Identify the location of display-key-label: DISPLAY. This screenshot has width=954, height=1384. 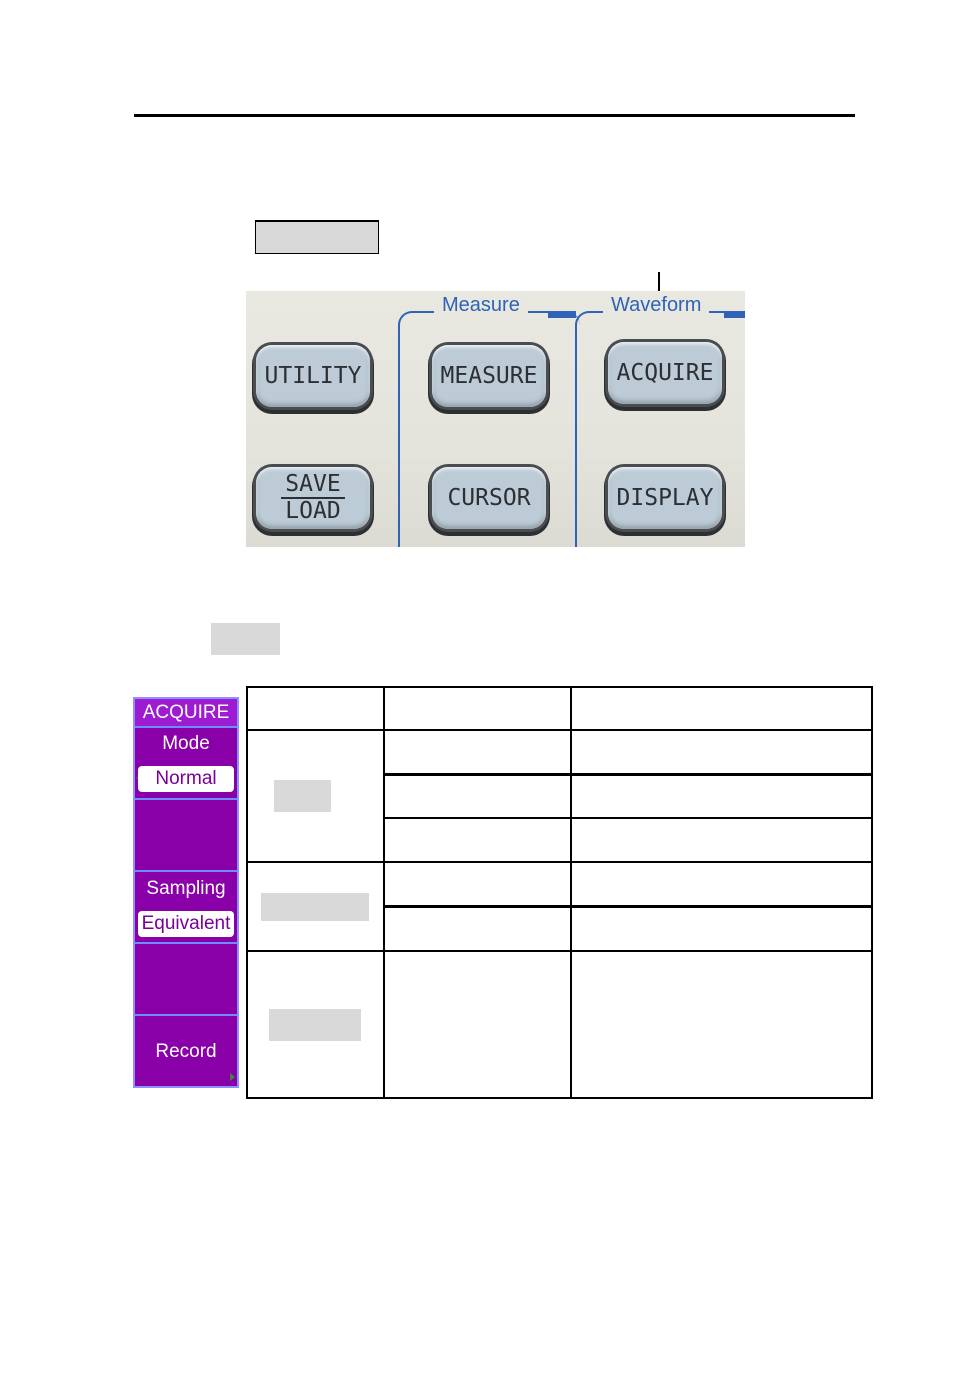
(665, 498).